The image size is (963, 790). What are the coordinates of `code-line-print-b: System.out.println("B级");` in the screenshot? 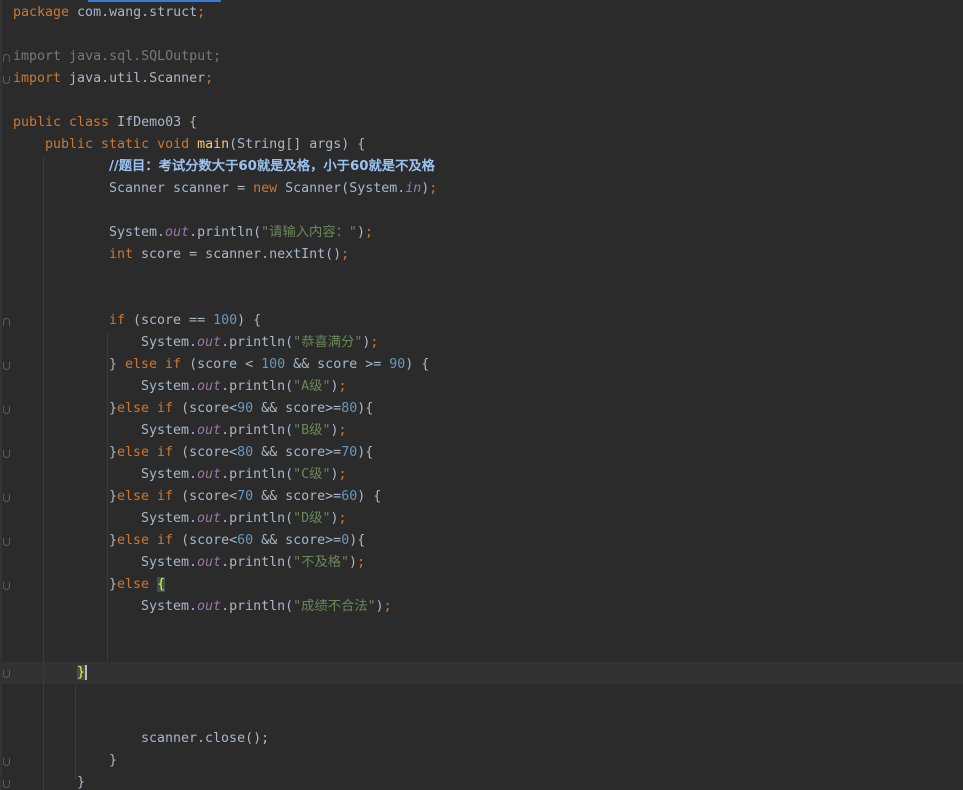 It's located at (244, 431).